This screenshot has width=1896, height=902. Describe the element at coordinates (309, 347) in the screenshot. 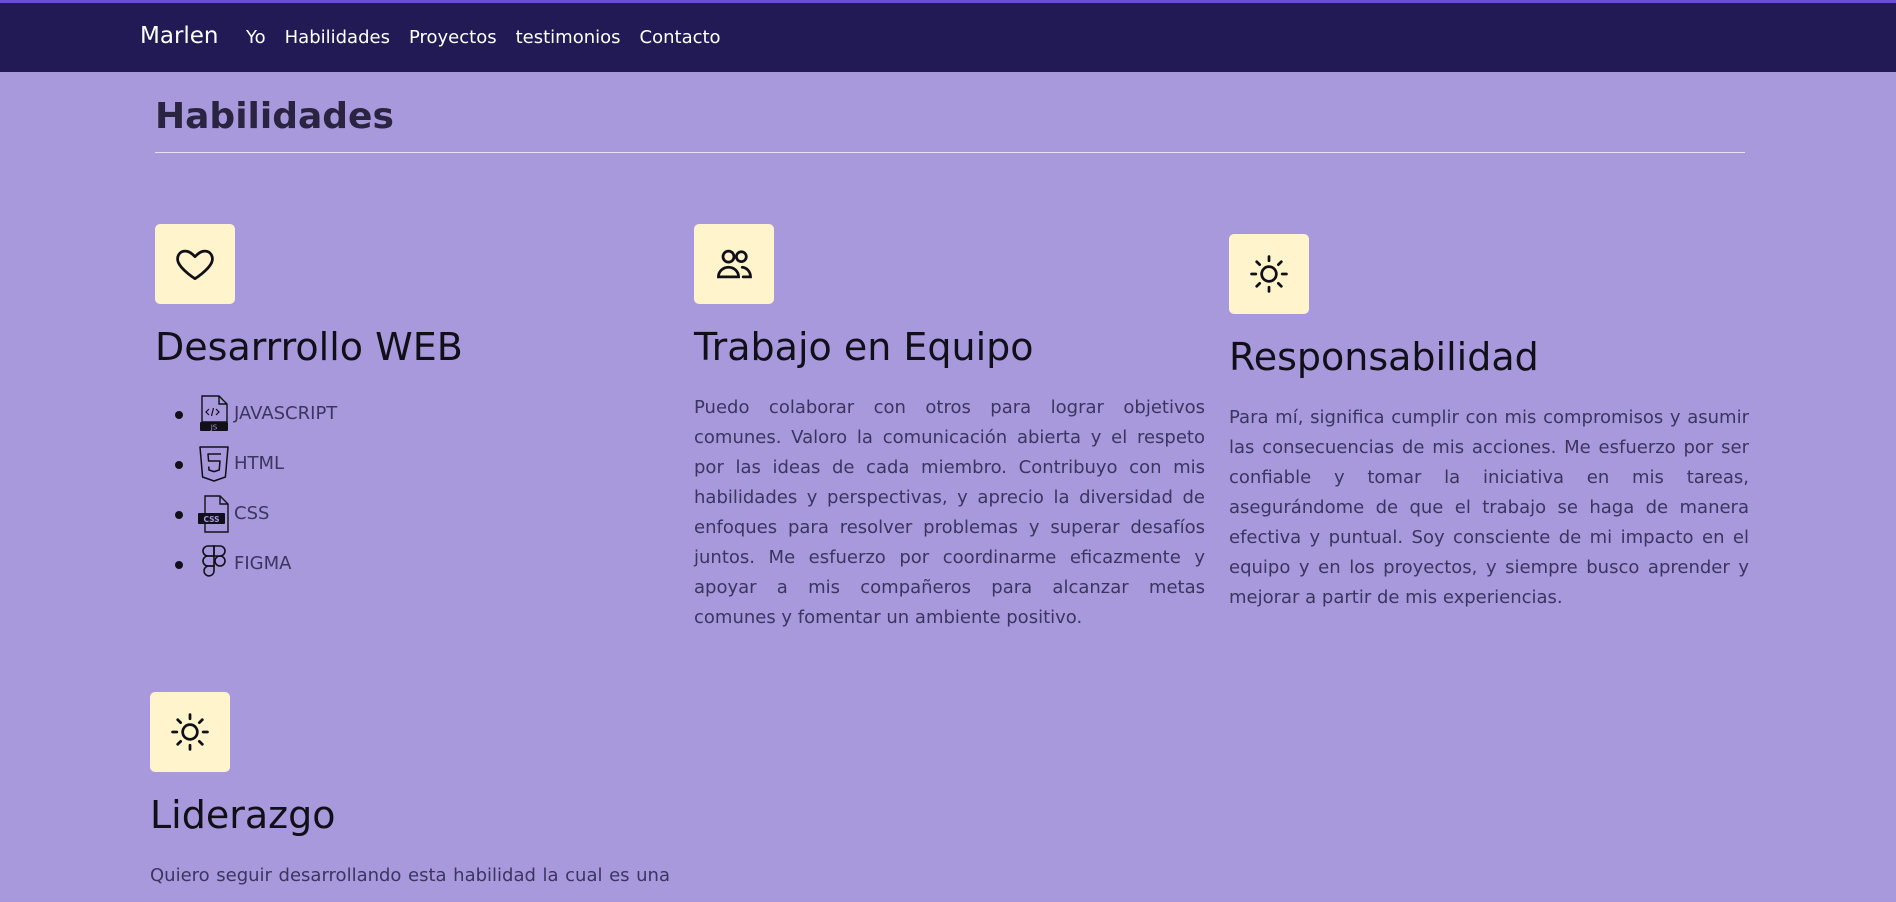

I see `web-card-title: Desarrrollo WEB` at that location.